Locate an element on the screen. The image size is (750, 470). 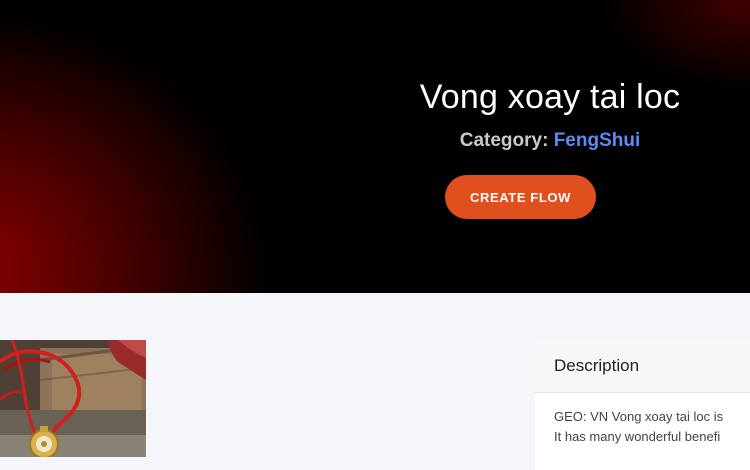
product-image is located at coordinates (73, 398).